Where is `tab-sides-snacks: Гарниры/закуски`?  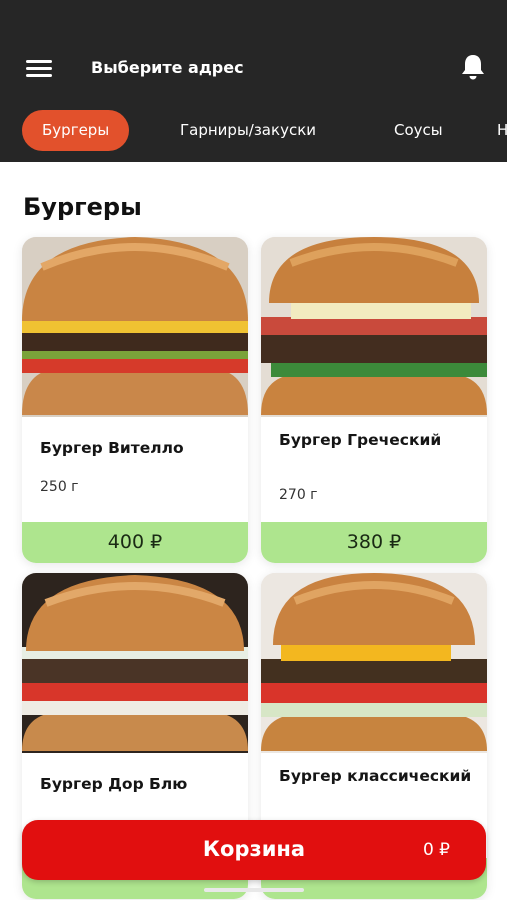 tab-sides-snacks: Гарниры/закуски is located at coordinates (248, 130).